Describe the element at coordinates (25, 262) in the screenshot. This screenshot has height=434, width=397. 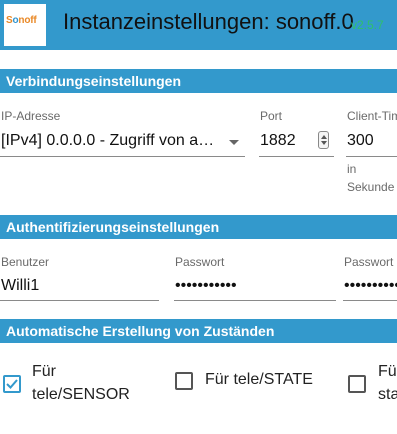
I see `user-label: Benutzer` at that location.